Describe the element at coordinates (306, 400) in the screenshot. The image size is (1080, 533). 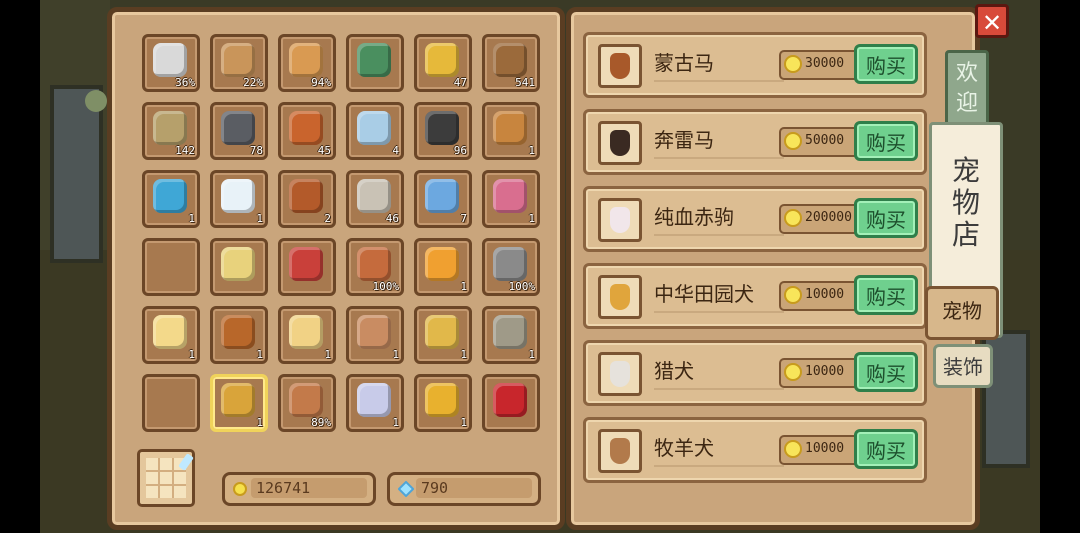
I see `scythe-icon` at that location.